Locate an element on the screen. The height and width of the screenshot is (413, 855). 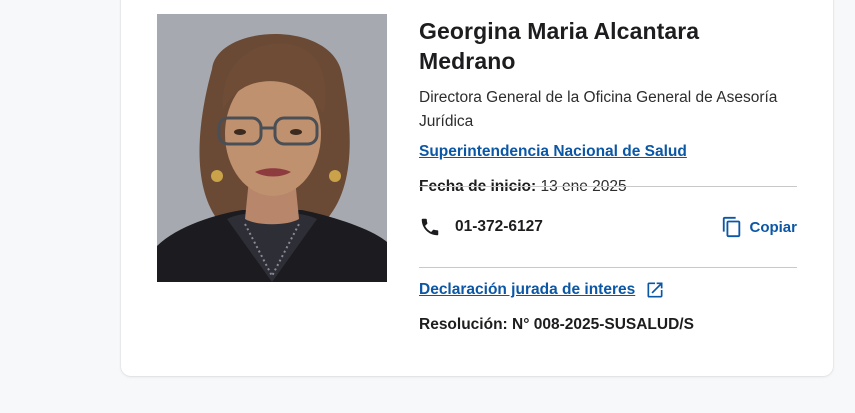
phone-icon is located at coordinates (430, 227).